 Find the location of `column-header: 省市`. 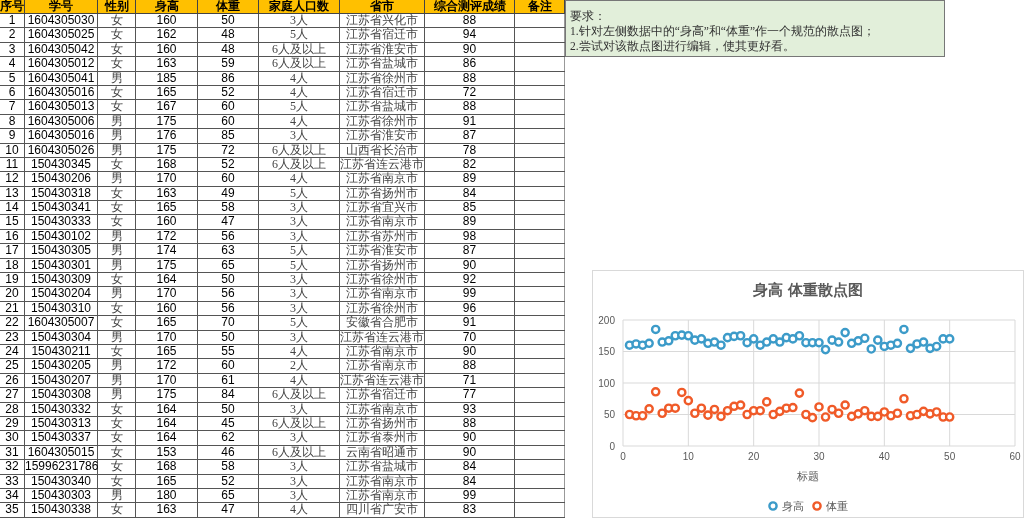

column-header: 省市 is located at coordinates (382, 6).